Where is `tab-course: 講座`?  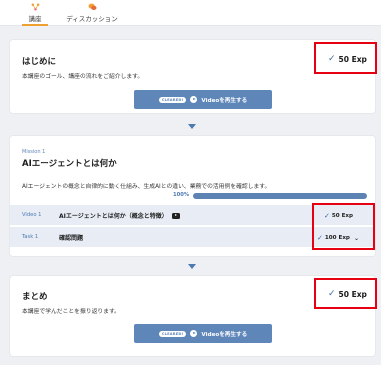 tab-course: 講座 is located at coordinates (35, 13).